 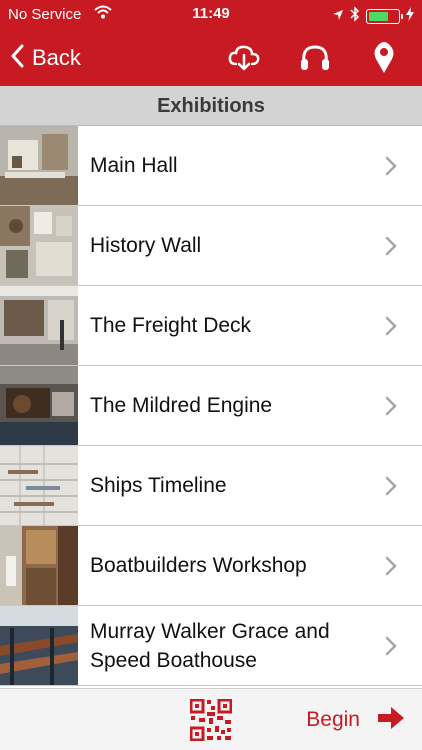 I want to click on list-item-label: Ships Timeline, so click(x=158, y=485).